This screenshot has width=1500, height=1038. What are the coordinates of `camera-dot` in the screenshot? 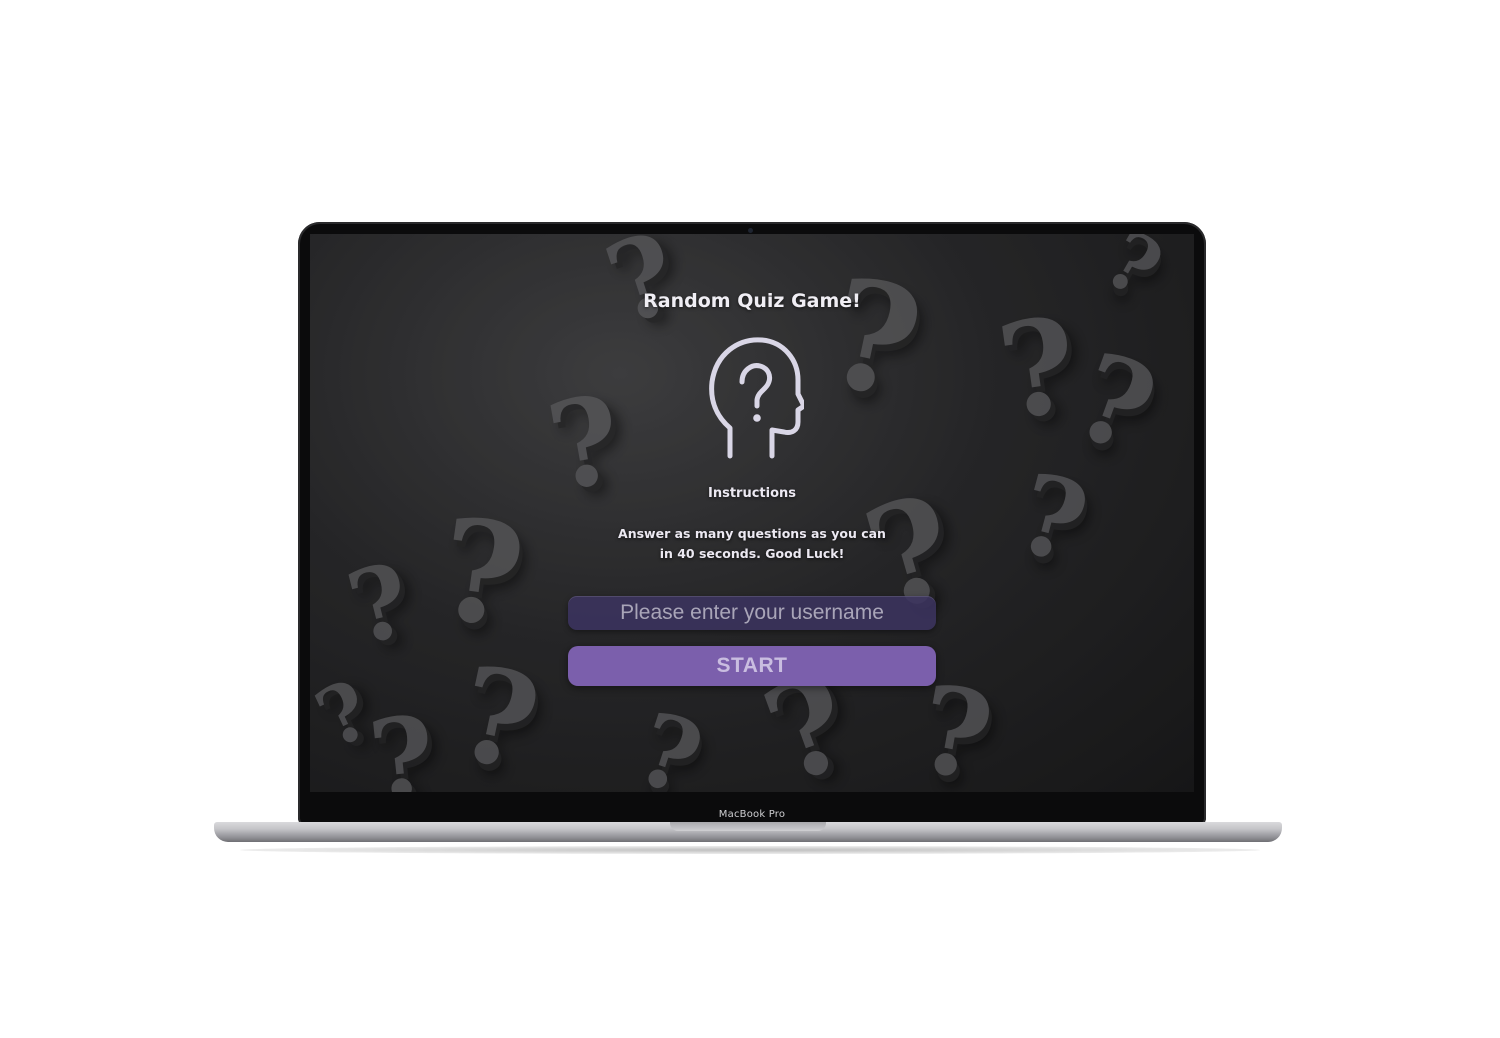 It's located at (750, 230).